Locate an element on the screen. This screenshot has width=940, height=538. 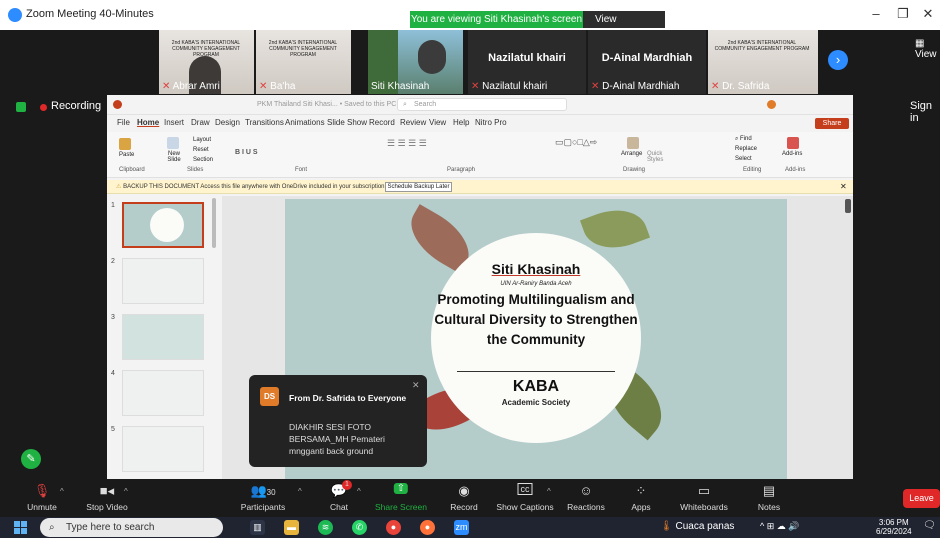
share-screen-button: ⇧ Share Screen is located at coordinates (401, 498).